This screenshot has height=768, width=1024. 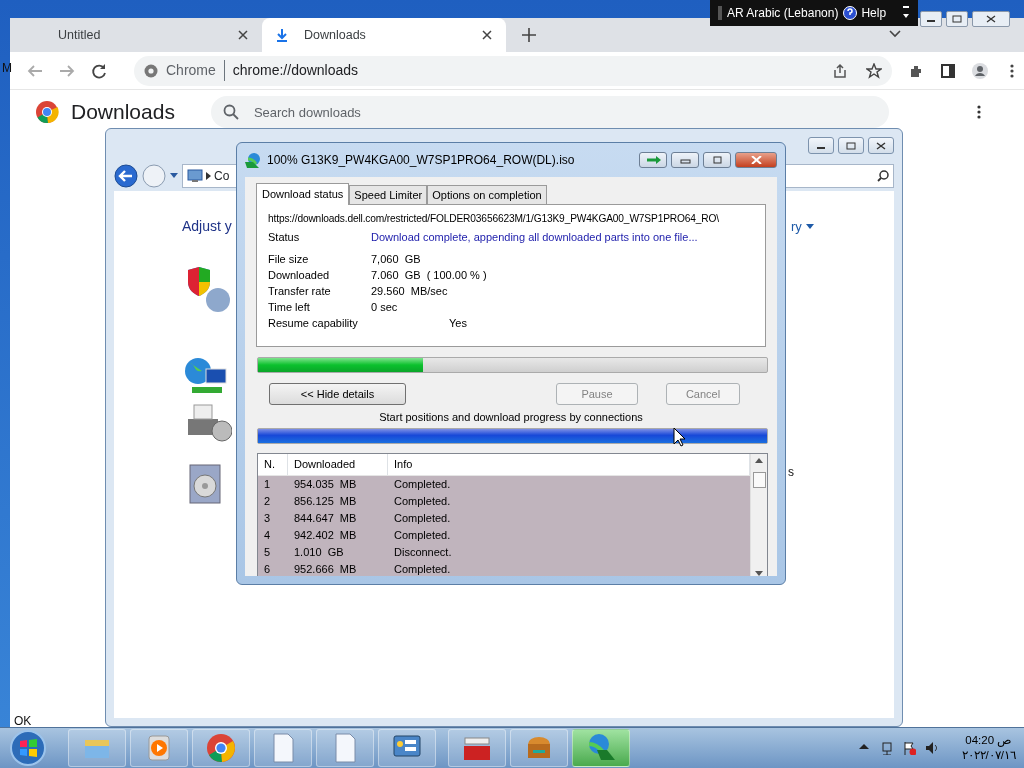 What do you see at coordinates (267, 535) in the screenshot?
I see `table-cell-text: 4` at bounding box center [267, 535].